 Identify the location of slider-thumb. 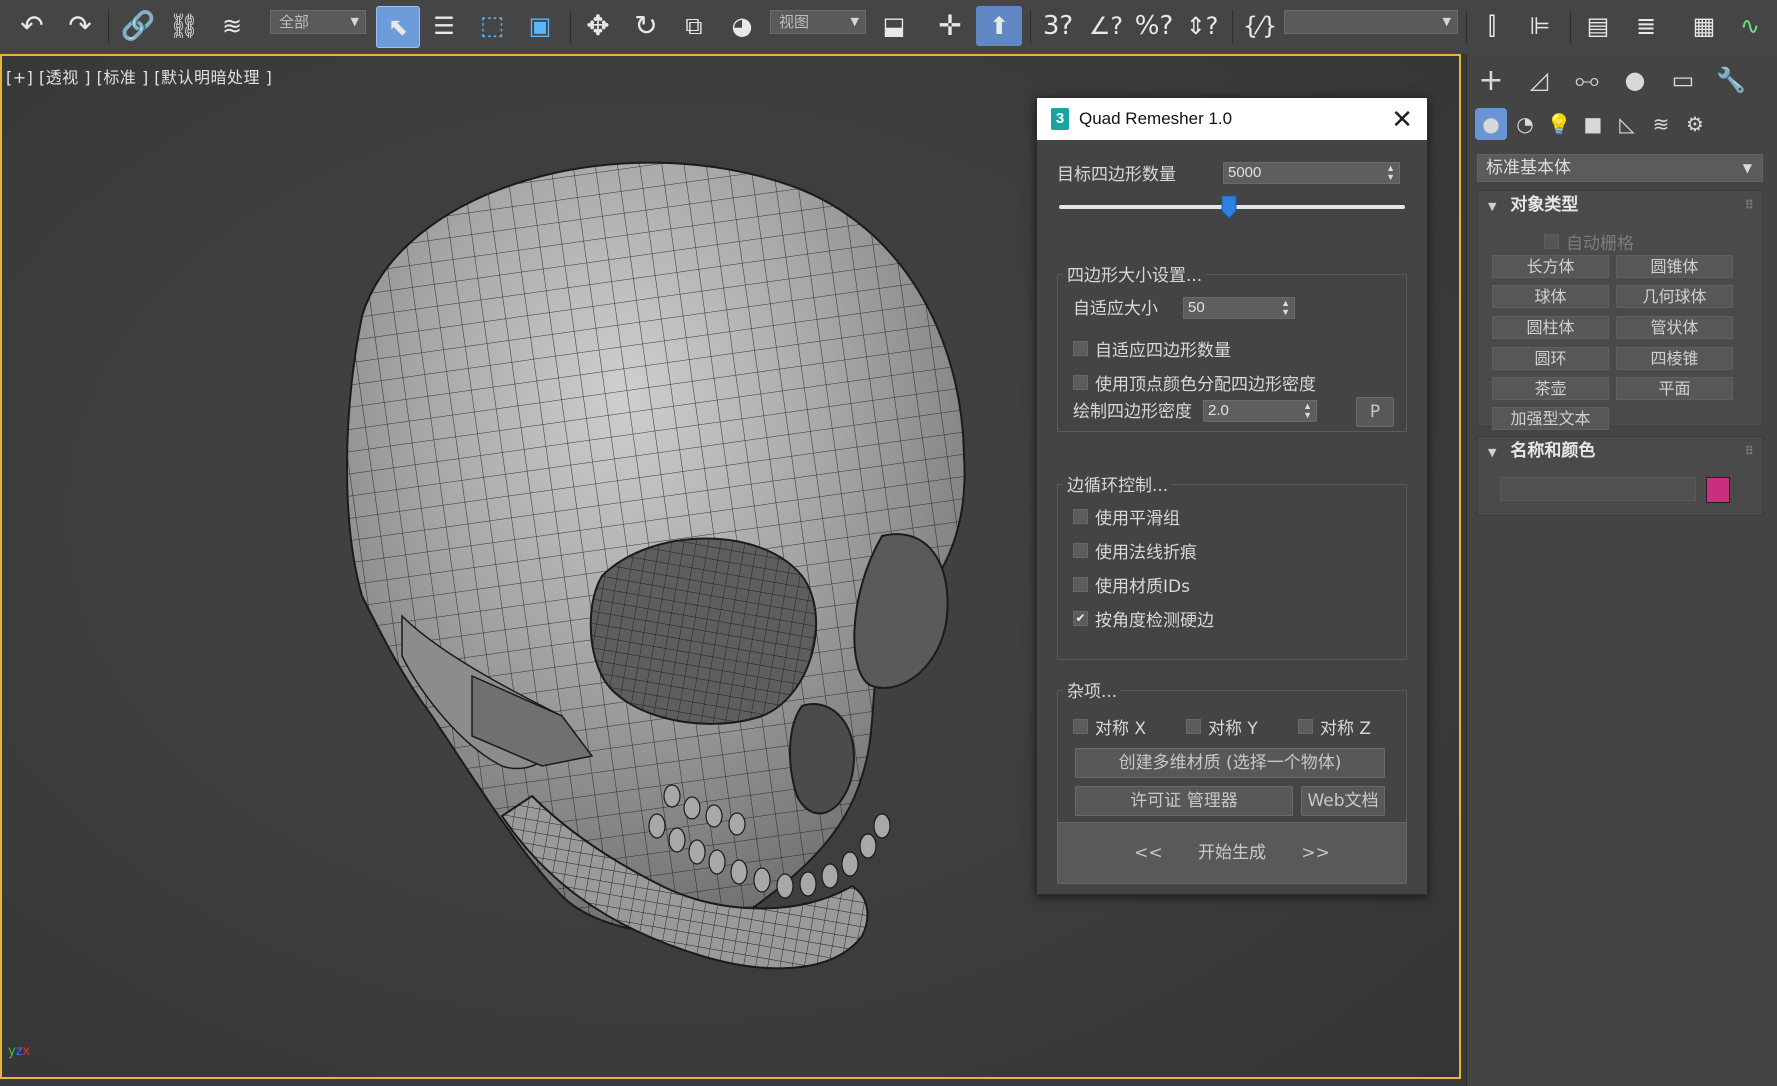
(1229, 207).